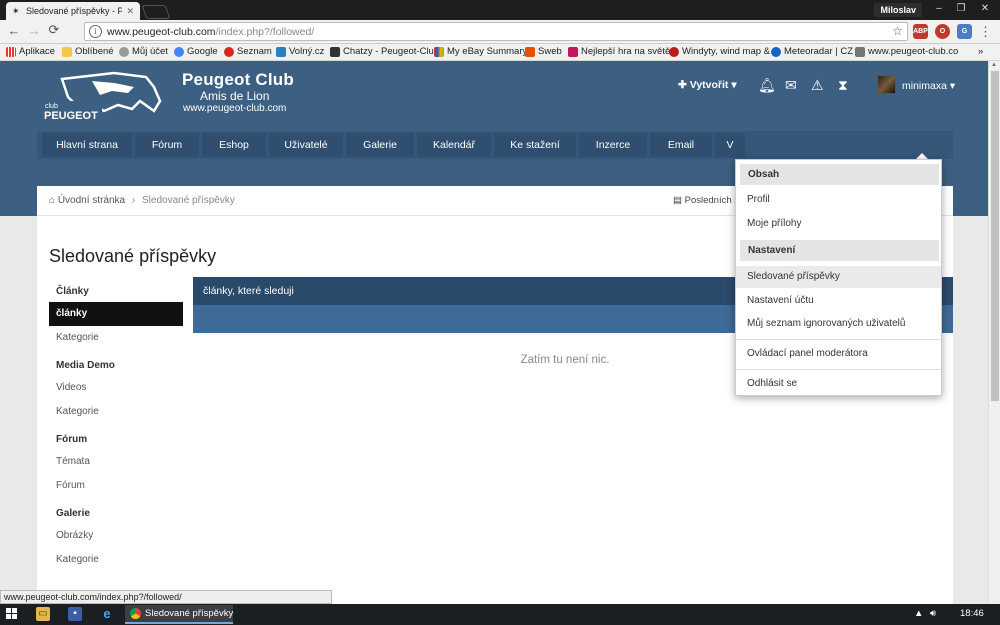 The width and height of the screenshot is (1000, 625). What do you see at coordinates (535, 145) in the screenshot?
I see `nav-item-downloads: Ke stažení` at bounding box center [535, 145].